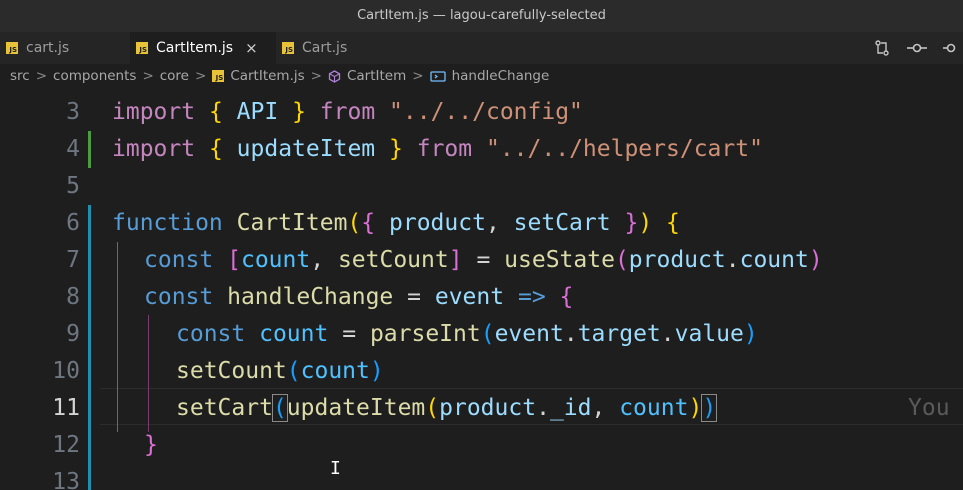 The width and height of the screenshot is (963, 490). Describe the element at coordinates (562, 223) in the screenshot. I see `token-param: setCart` at that location.